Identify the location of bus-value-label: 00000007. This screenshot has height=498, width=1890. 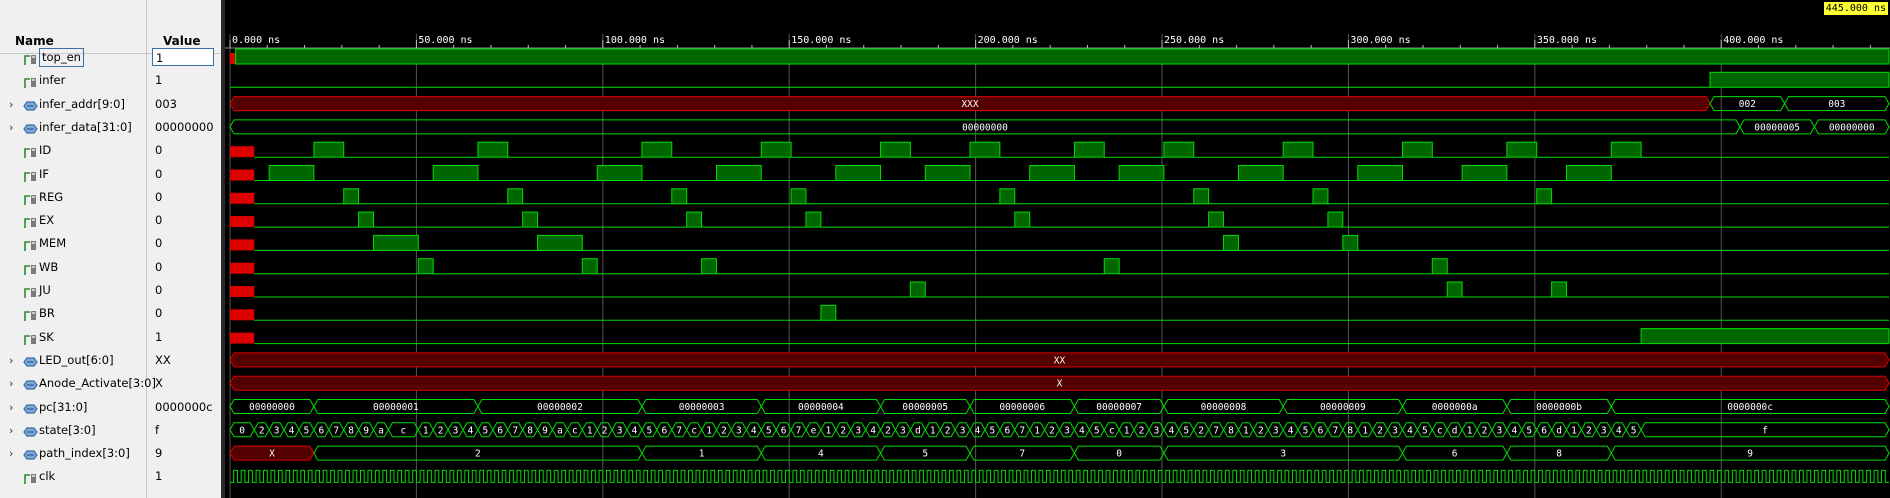
(1119, 407).